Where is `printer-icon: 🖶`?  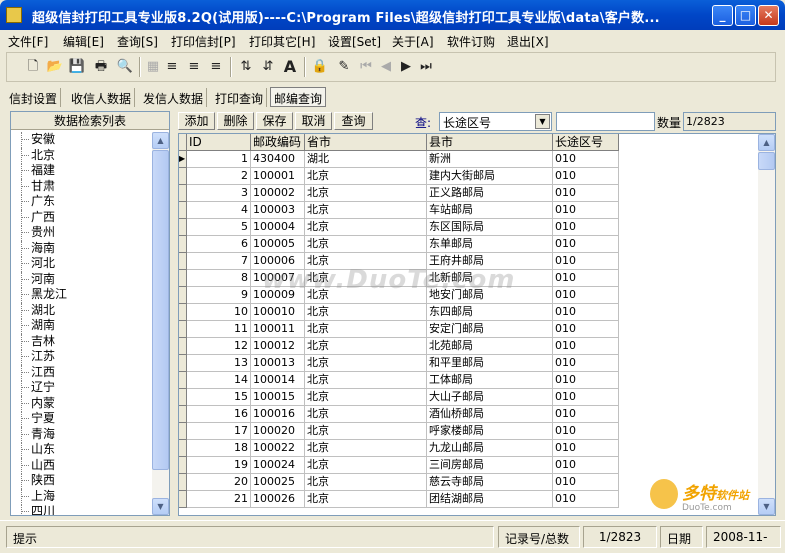
printer-icon: 🖶 is located at coordinates (101, 67).